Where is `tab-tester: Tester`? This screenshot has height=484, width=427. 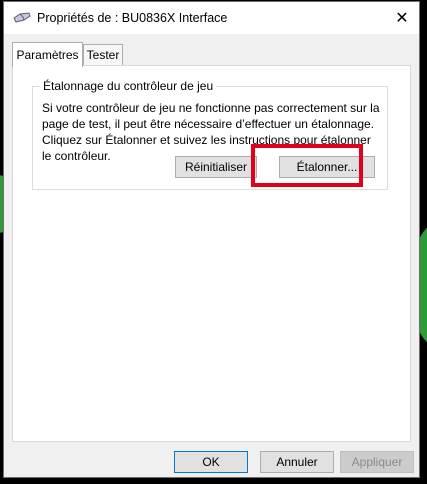
tab-tester: Tester is located at coordinates (103, 54).